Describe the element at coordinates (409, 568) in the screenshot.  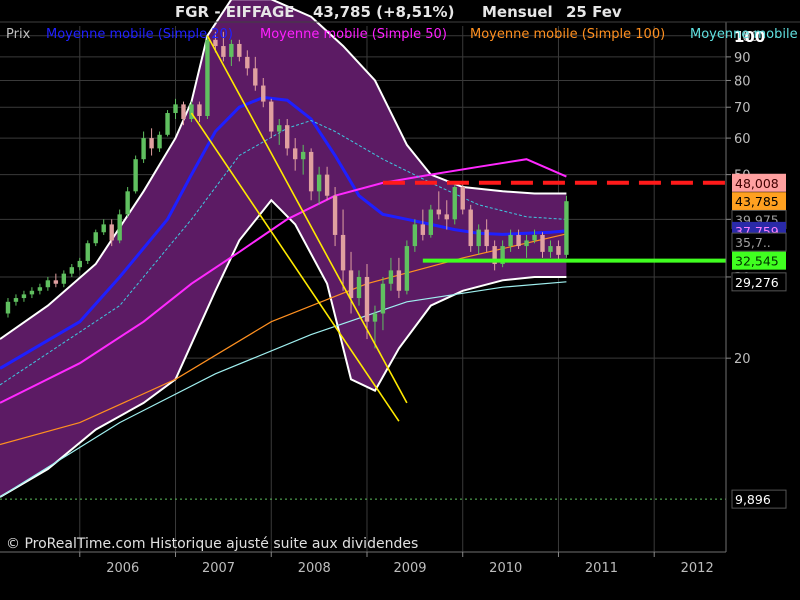
I see `x-tick-label: 2009` at that location.